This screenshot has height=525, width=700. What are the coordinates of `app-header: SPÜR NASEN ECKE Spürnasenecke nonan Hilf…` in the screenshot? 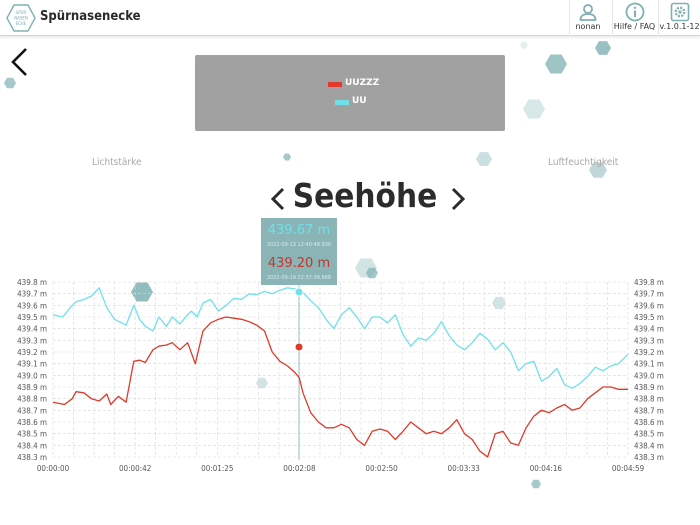 It's located at (350, 18).